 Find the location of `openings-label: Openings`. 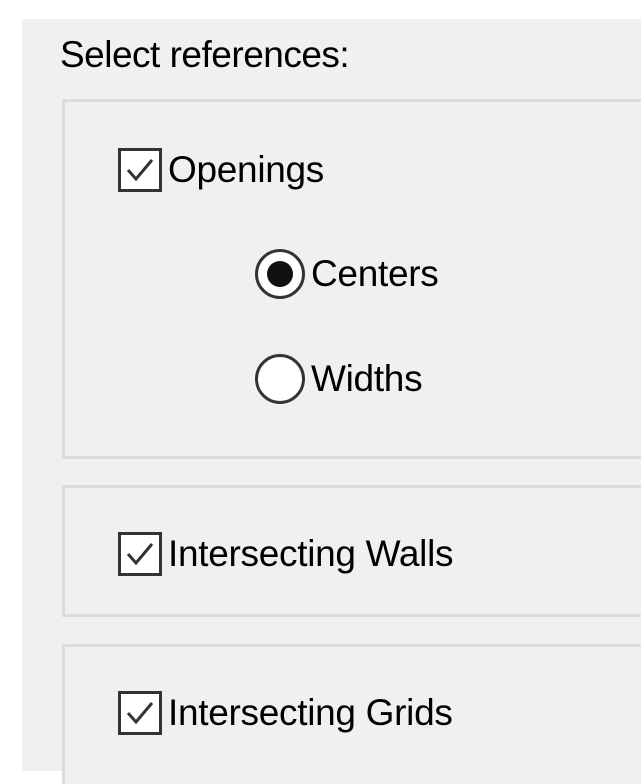

openings-label: Openings is located at coordinates (246, 169).